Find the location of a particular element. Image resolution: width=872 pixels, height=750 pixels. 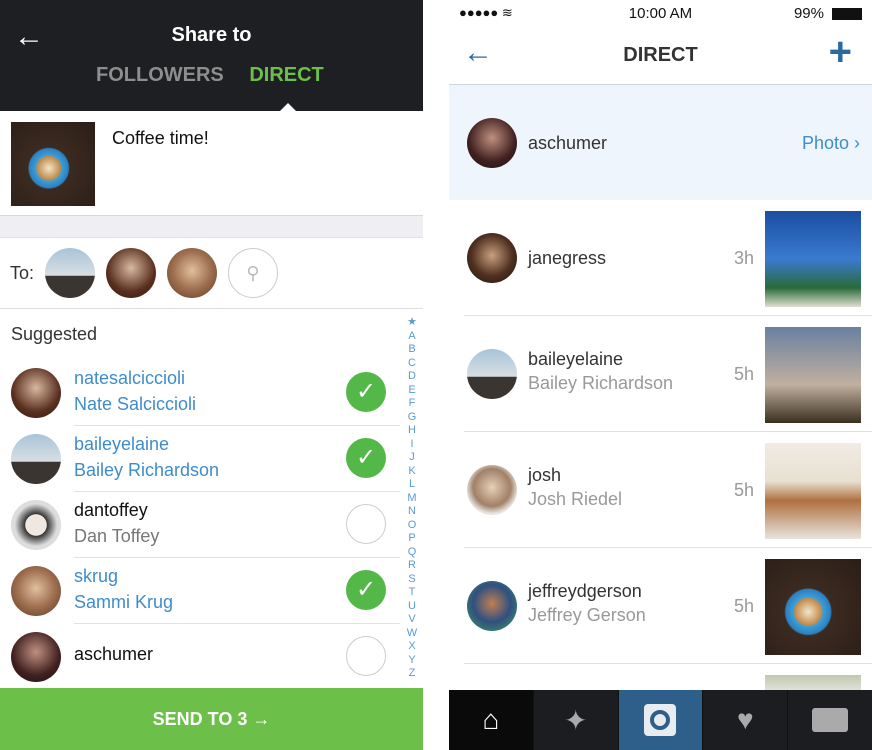

send-button: SEND TO 3 → is located at coordinates (211, 719).